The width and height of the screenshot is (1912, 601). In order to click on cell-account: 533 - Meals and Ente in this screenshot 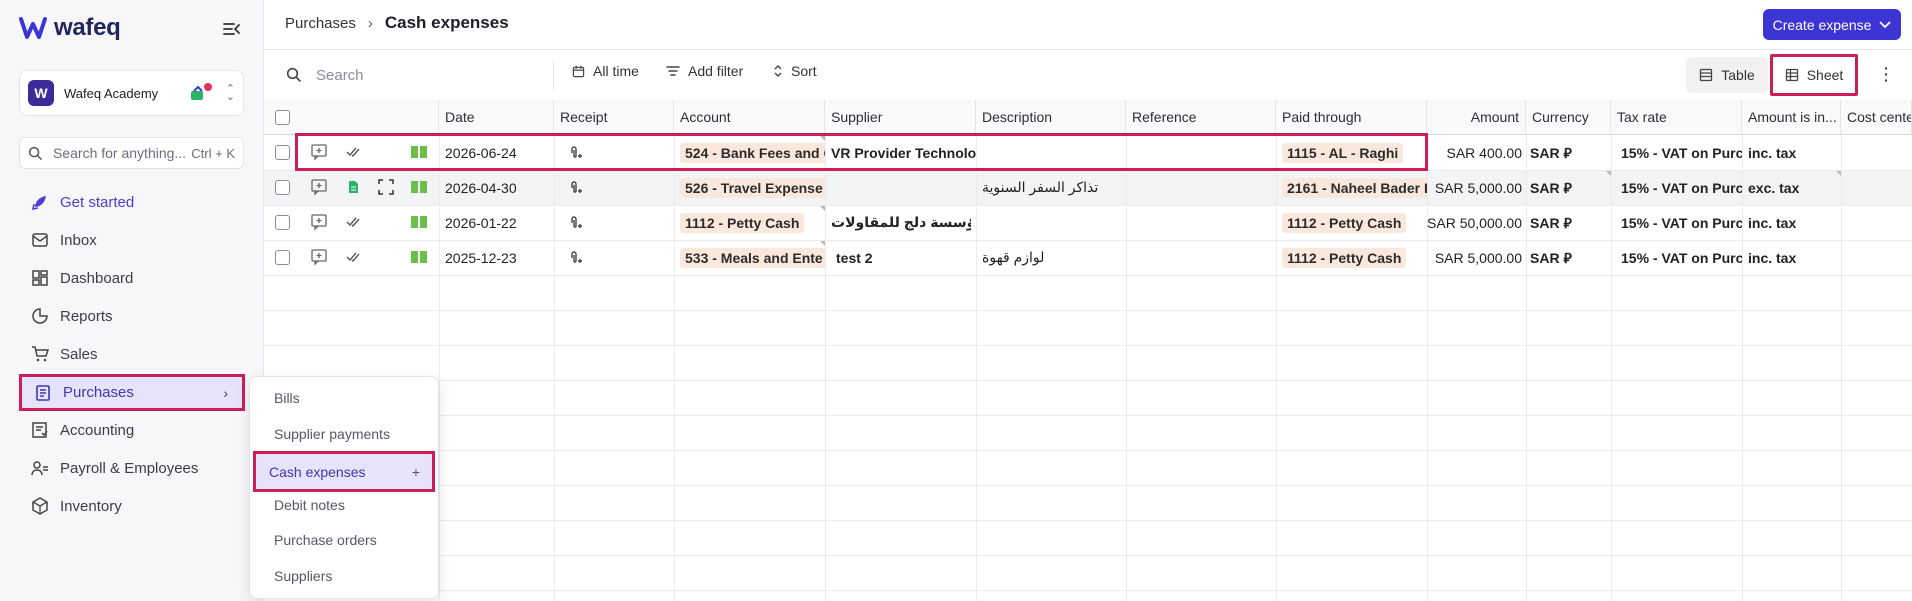, I will do `click(752, 257)`.